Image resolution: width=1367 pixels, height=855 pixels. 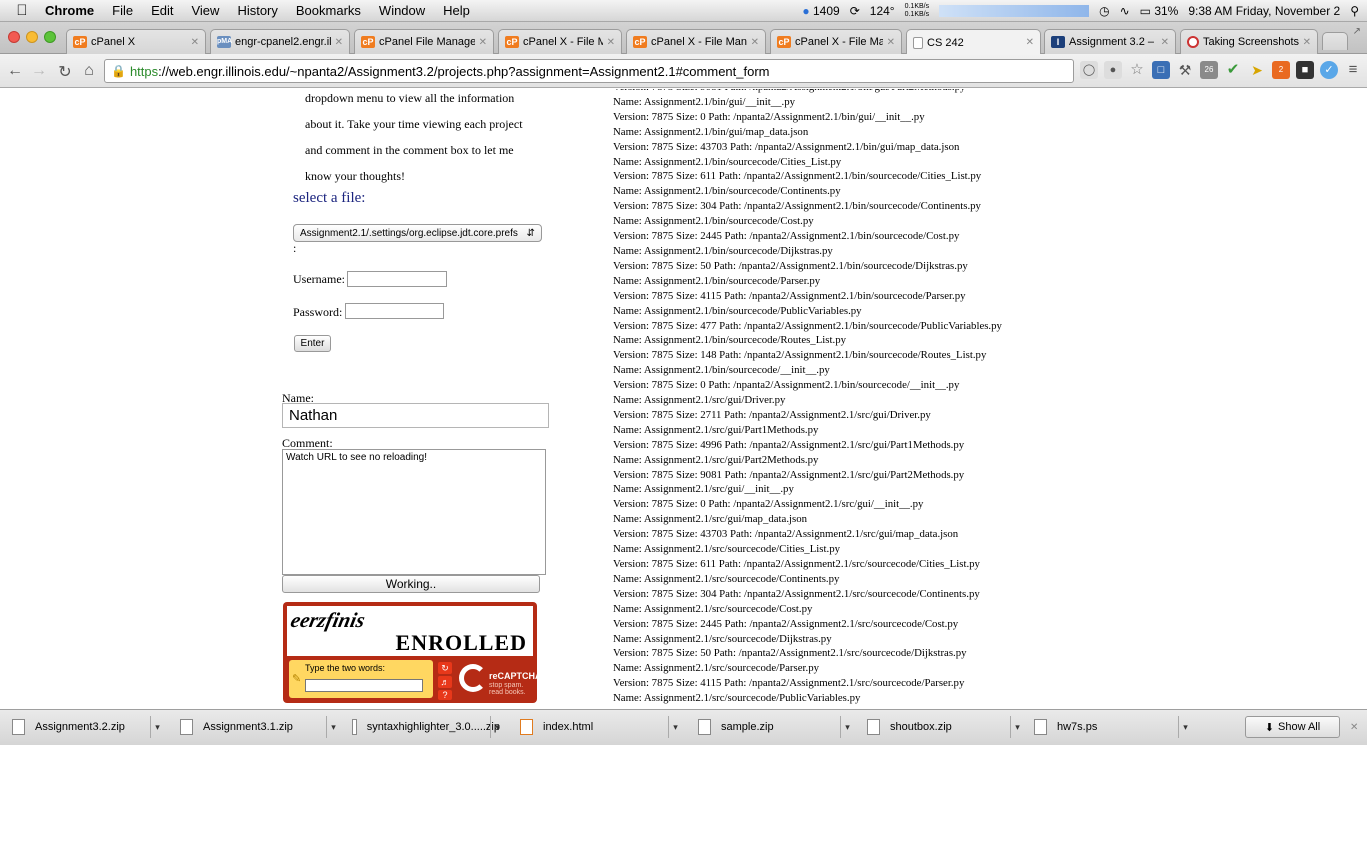 I want to click on show-all-downloads-button: ⬇ Show All, so click(x=1292, y=727).